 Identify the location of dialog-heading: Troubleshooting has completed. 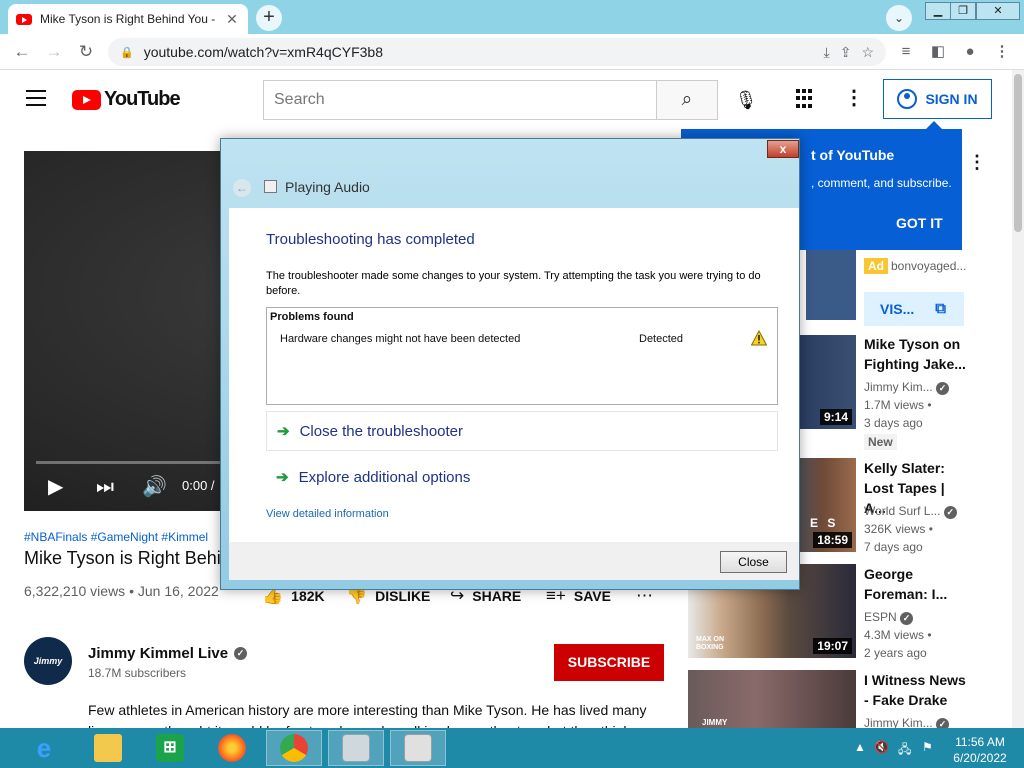
(370, 239).